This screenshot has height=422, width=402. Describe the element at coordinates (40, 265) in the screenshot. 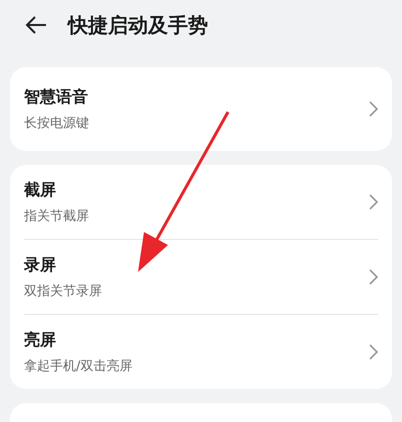

I see `row-title: 录屏` at that location.